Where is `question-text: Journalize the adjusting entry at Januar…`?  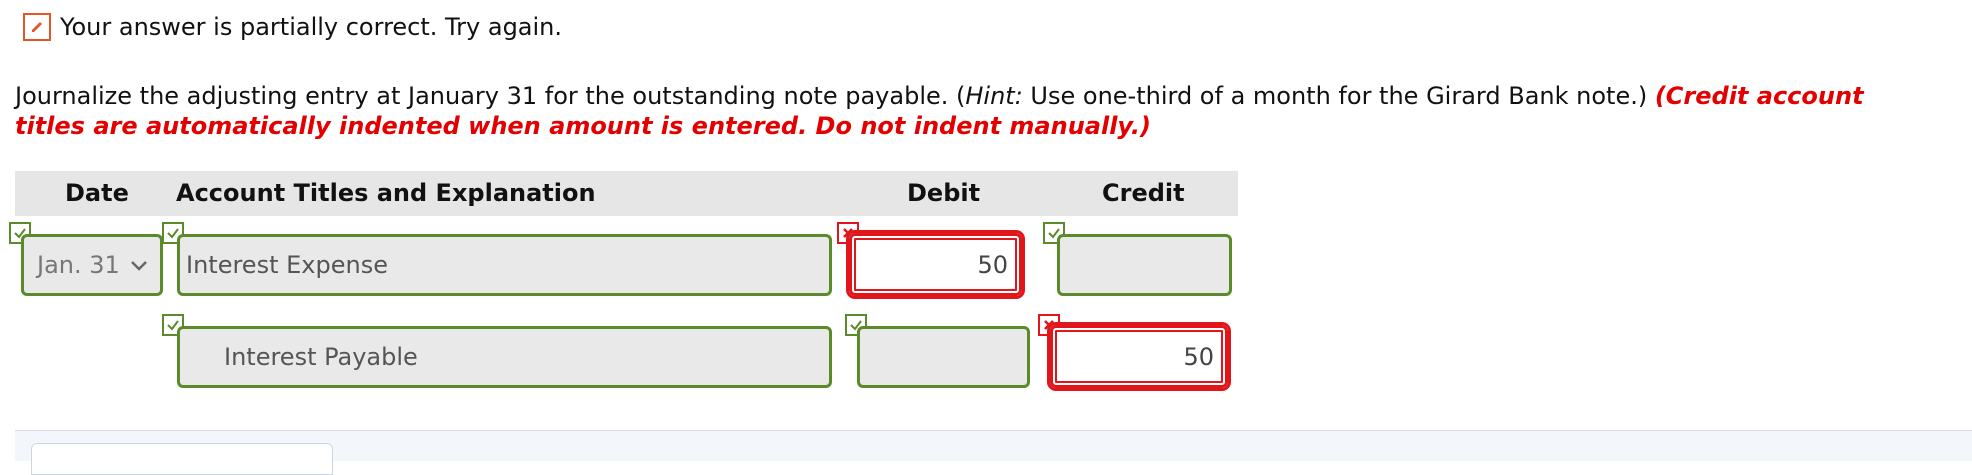
question-text: Journalize the adjusting entry at Januar… is located at coordinates (975, 111).